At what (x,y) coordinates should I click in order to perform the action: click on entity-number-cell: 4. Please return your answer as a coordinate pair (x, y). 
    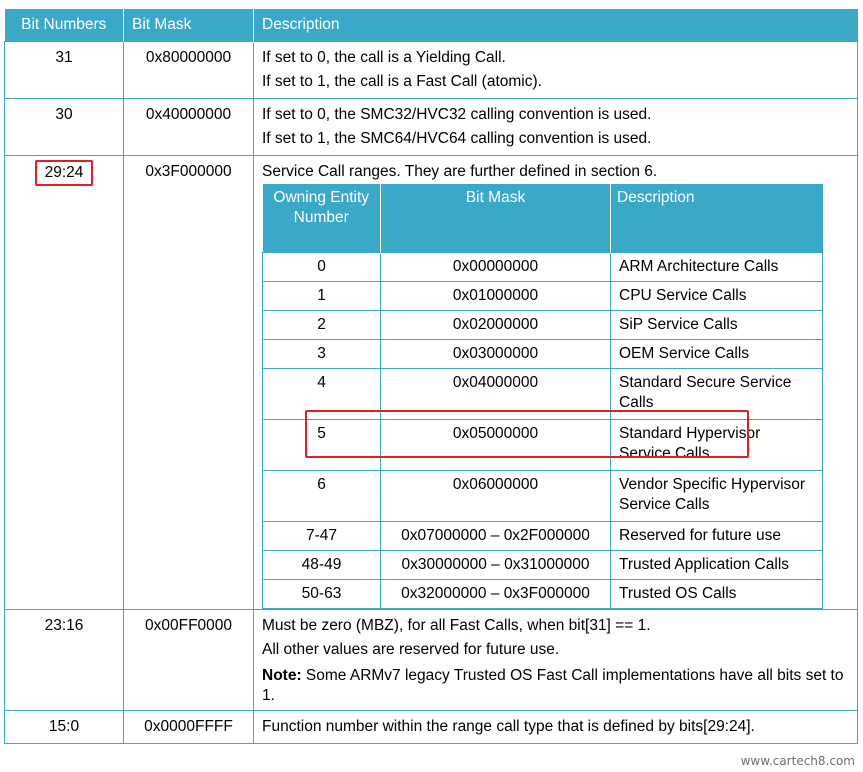
    Looking at the image, I should click on (321, 394).